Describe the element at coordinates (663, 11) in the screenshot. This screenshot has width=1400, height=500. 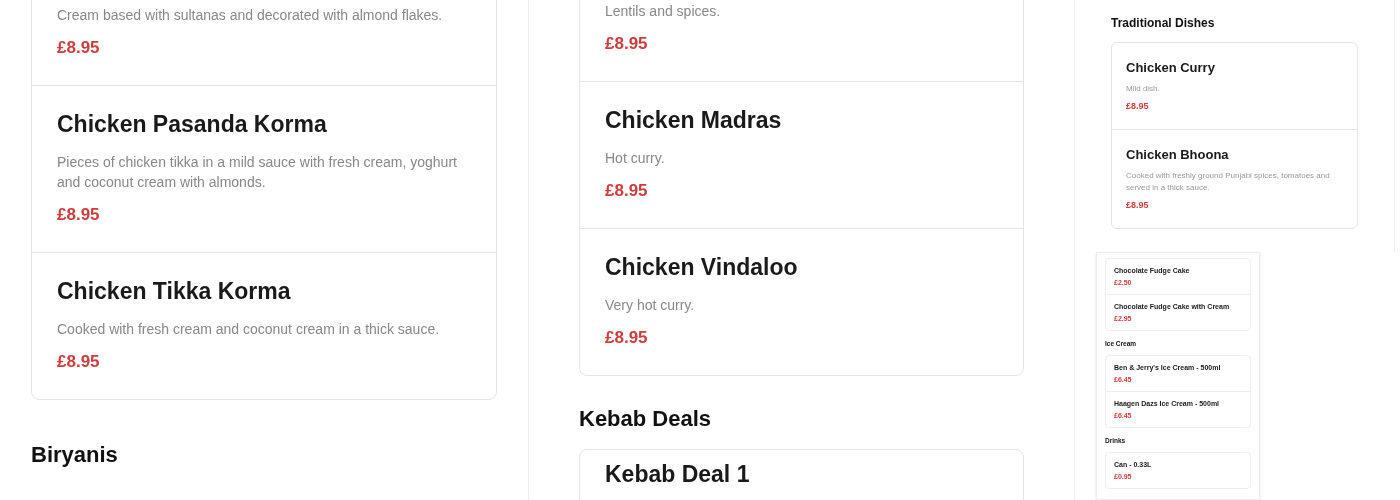
I see `dish-description: Lentils and spices.` at that location.